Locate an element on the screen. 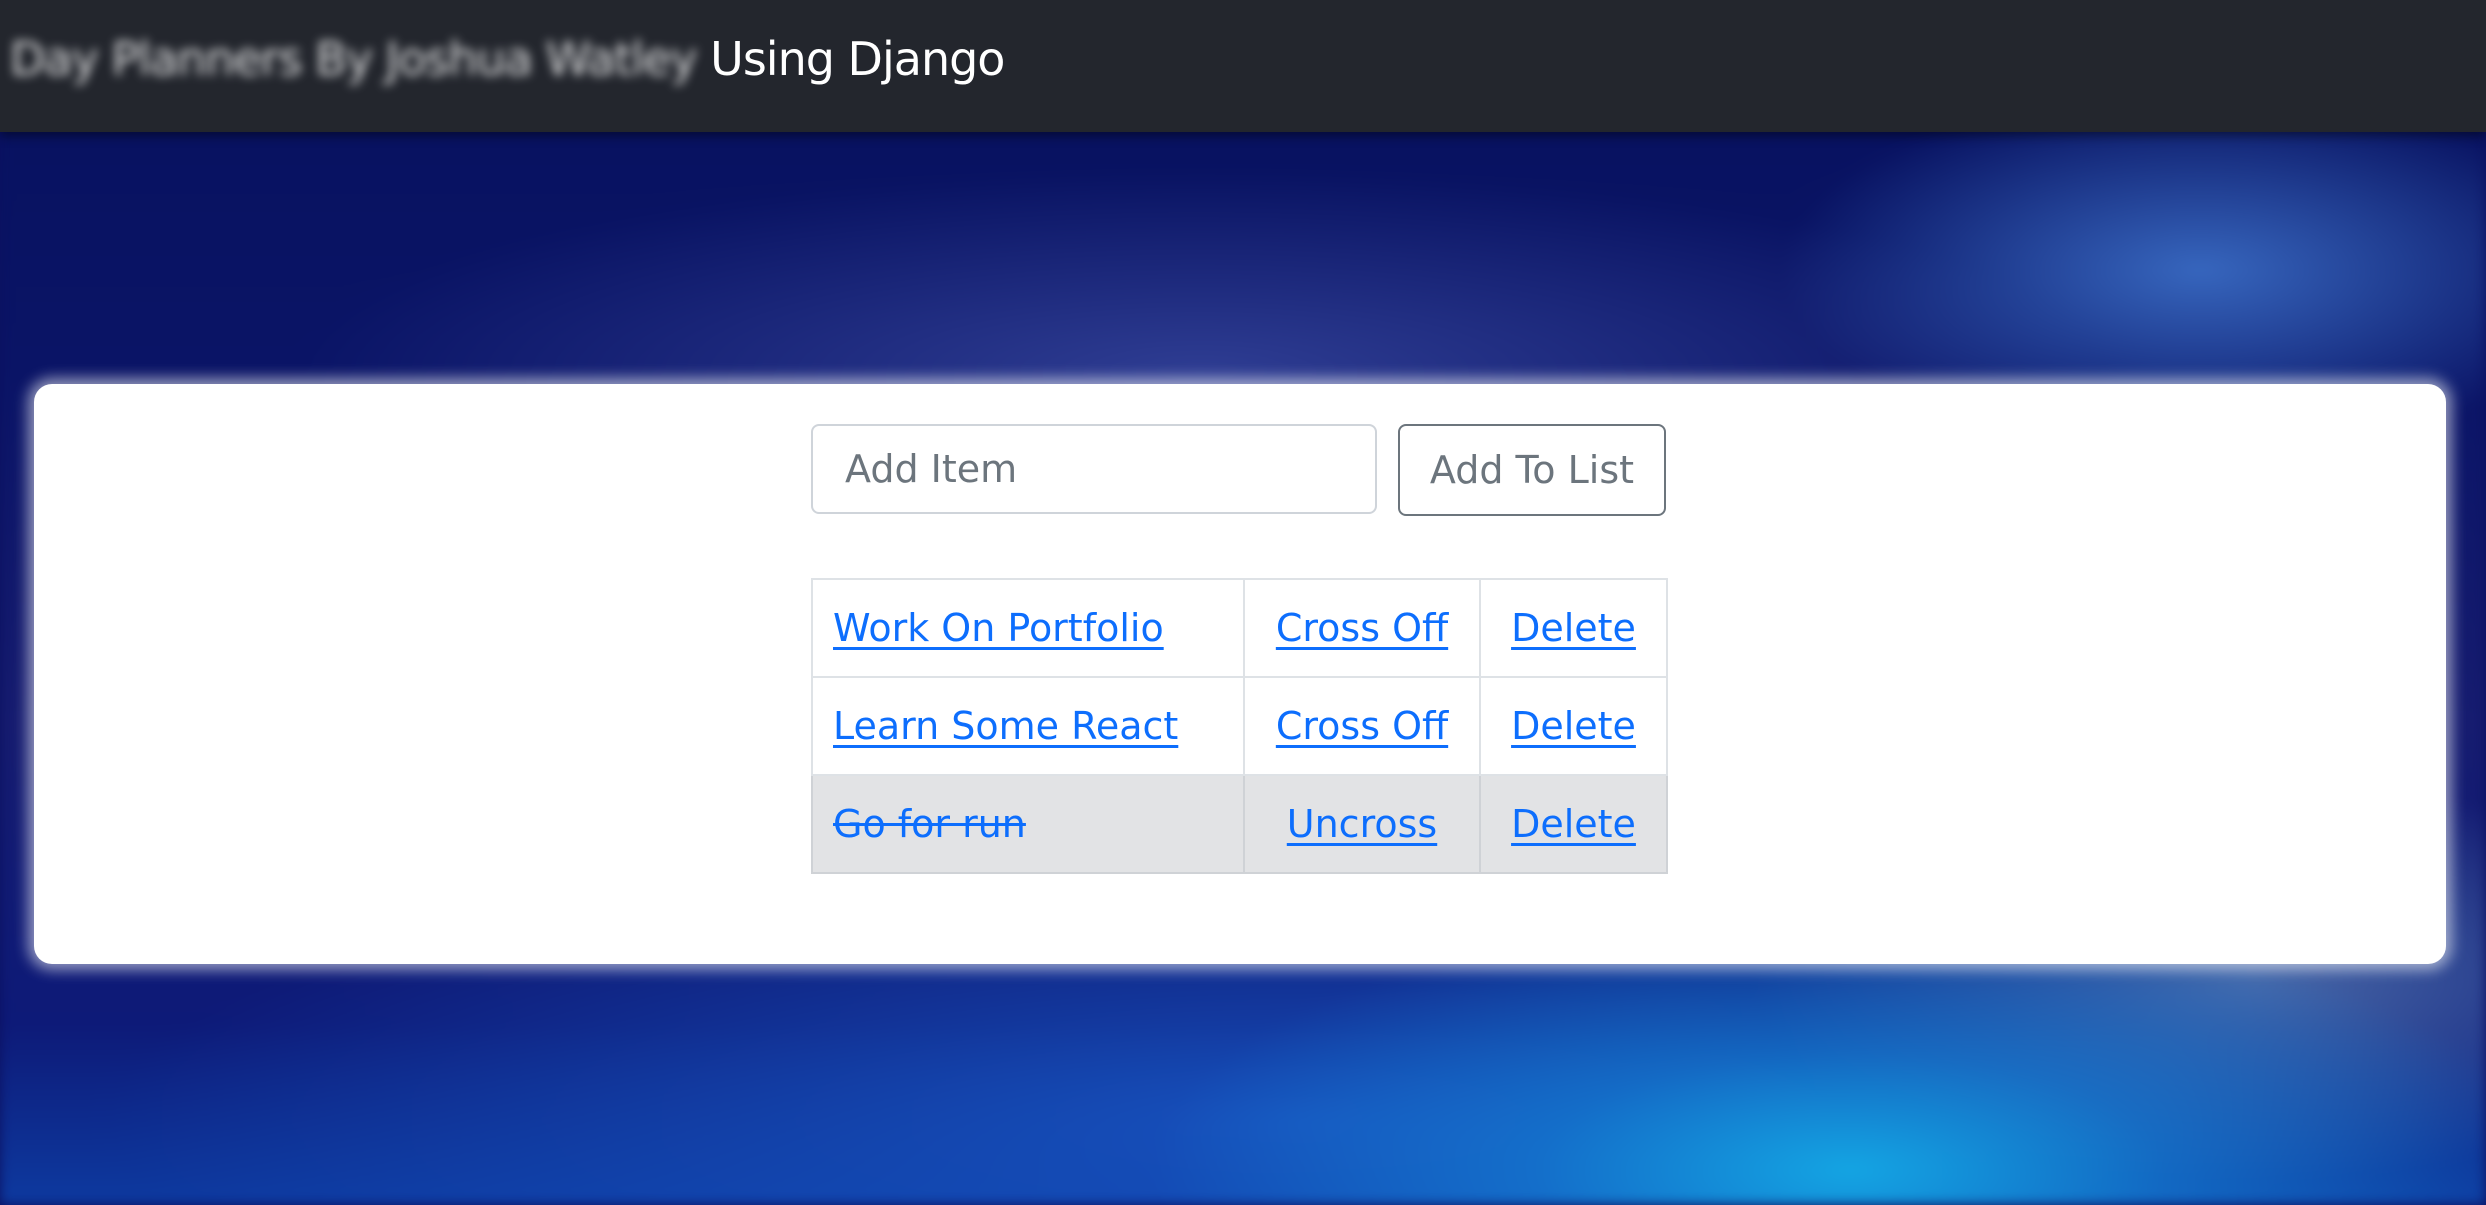 This screenshot has width=2486, height=1205. add-to-list-button: Add To List is located at coordinates (1532, 470).